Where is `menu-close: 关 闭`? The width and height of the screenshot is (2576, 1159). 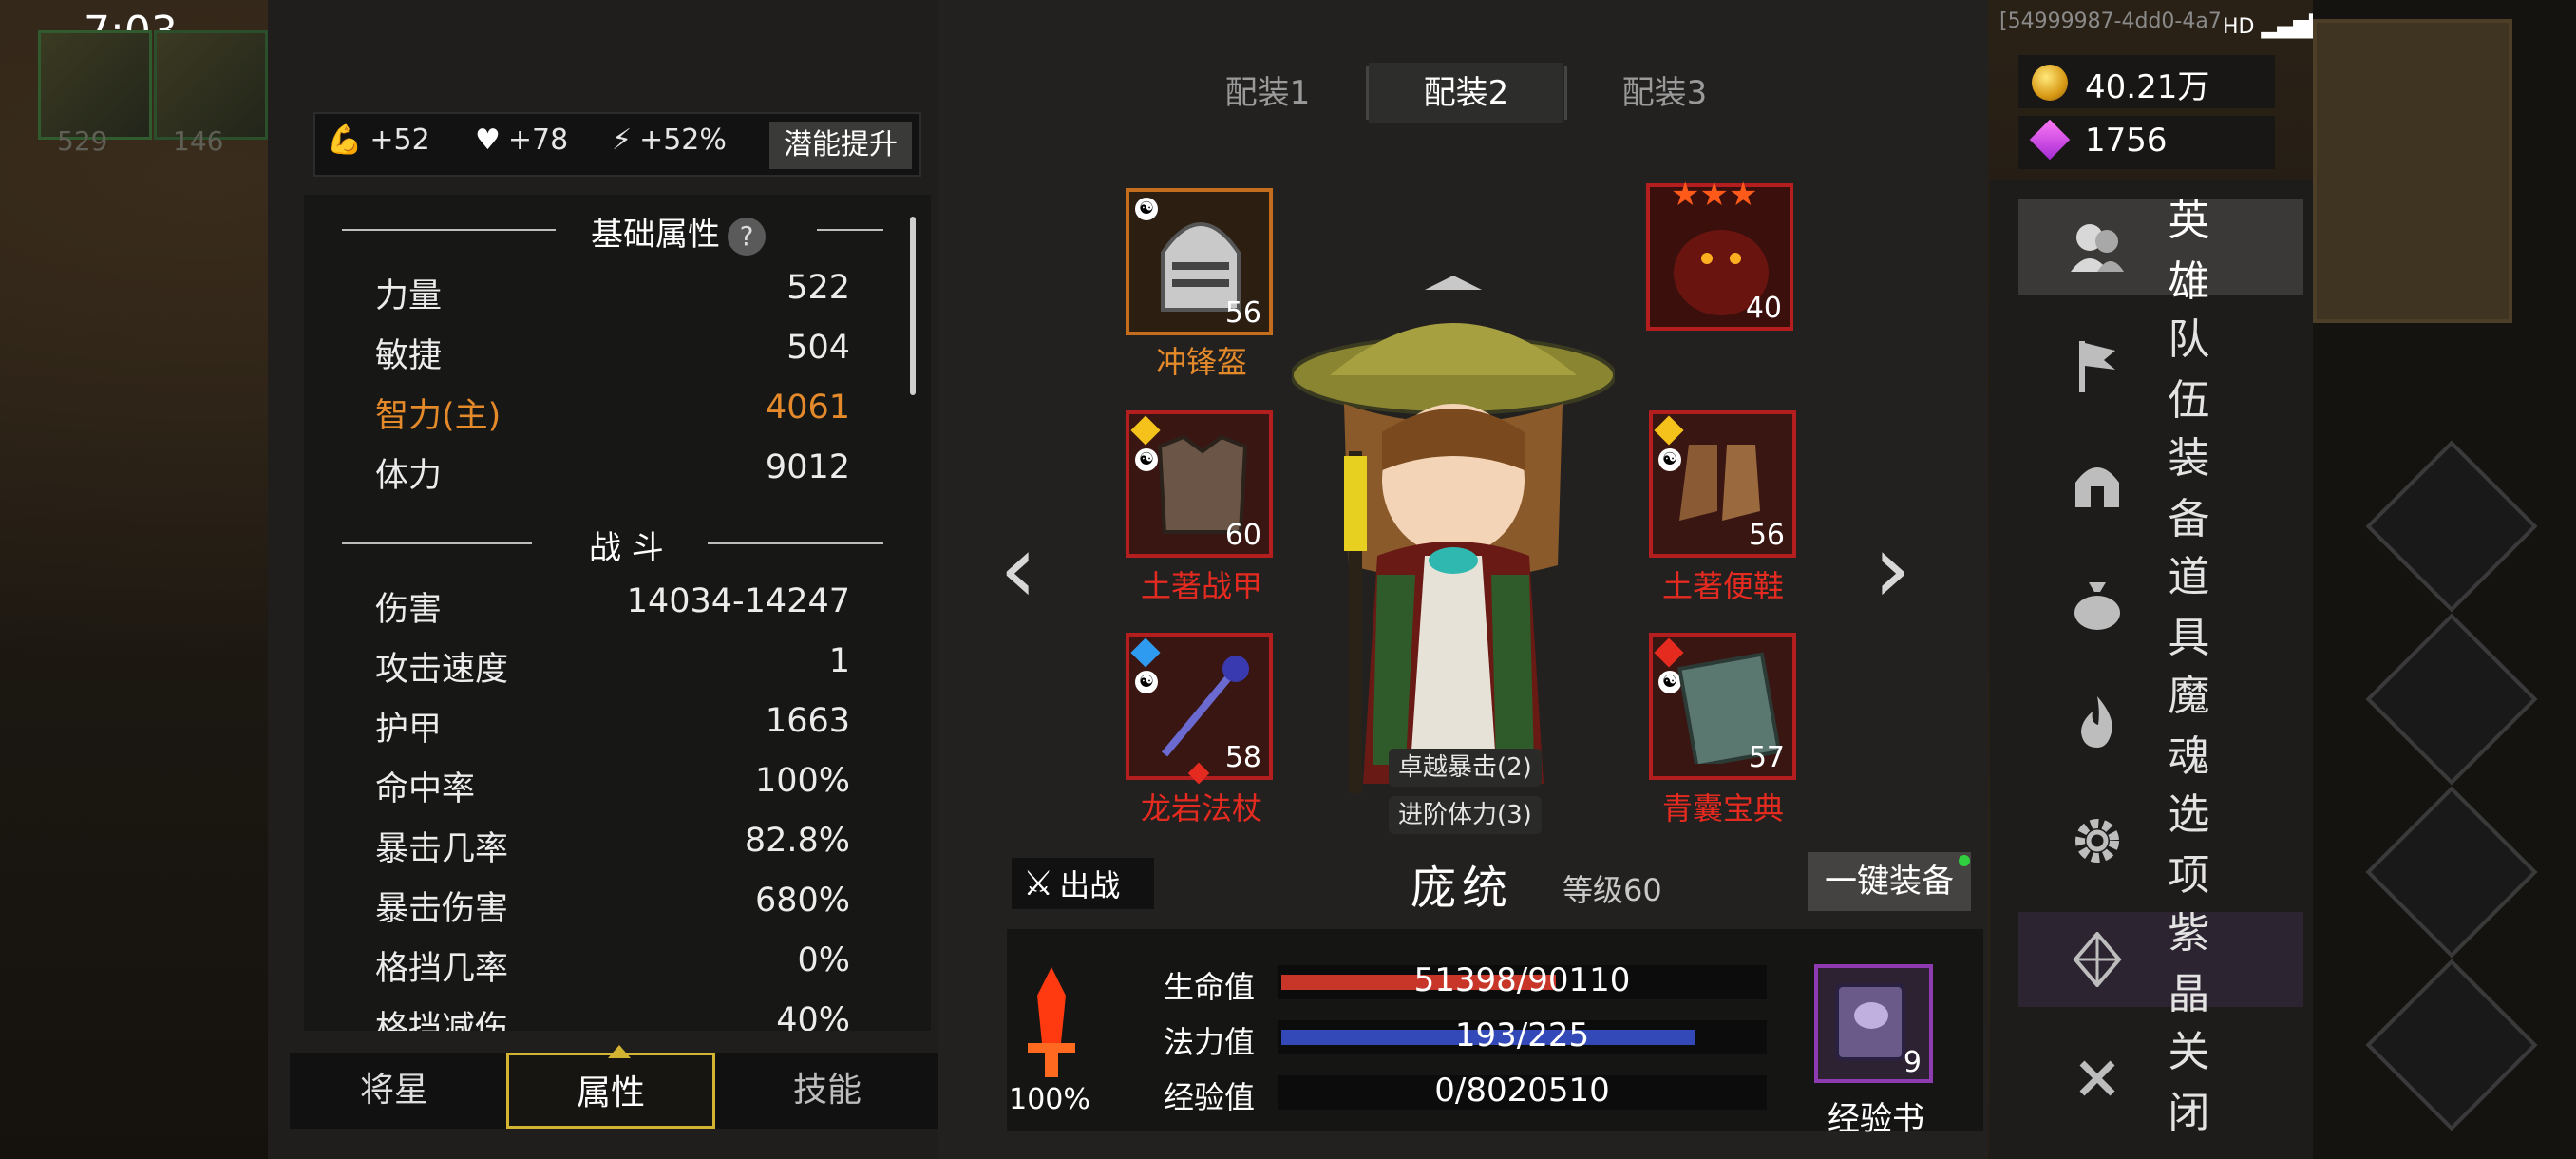
menu-close: 关 闭 is located at coordinates (2160, 1082).